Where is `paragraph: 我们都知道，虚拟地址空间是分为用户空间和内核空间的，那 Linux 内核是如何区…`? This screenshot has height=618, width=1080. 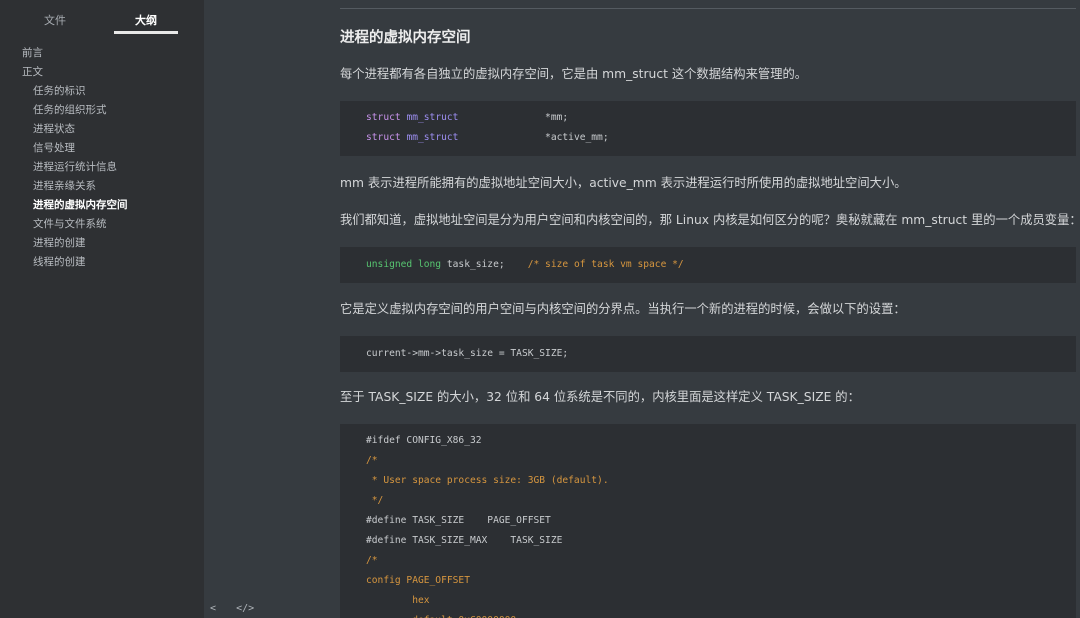 paragraph: 我们都知道，虚拟地址空间是分为用户空间和内核空间的，那 Linux 内核是如何区… is located at coordinates (710, 220).